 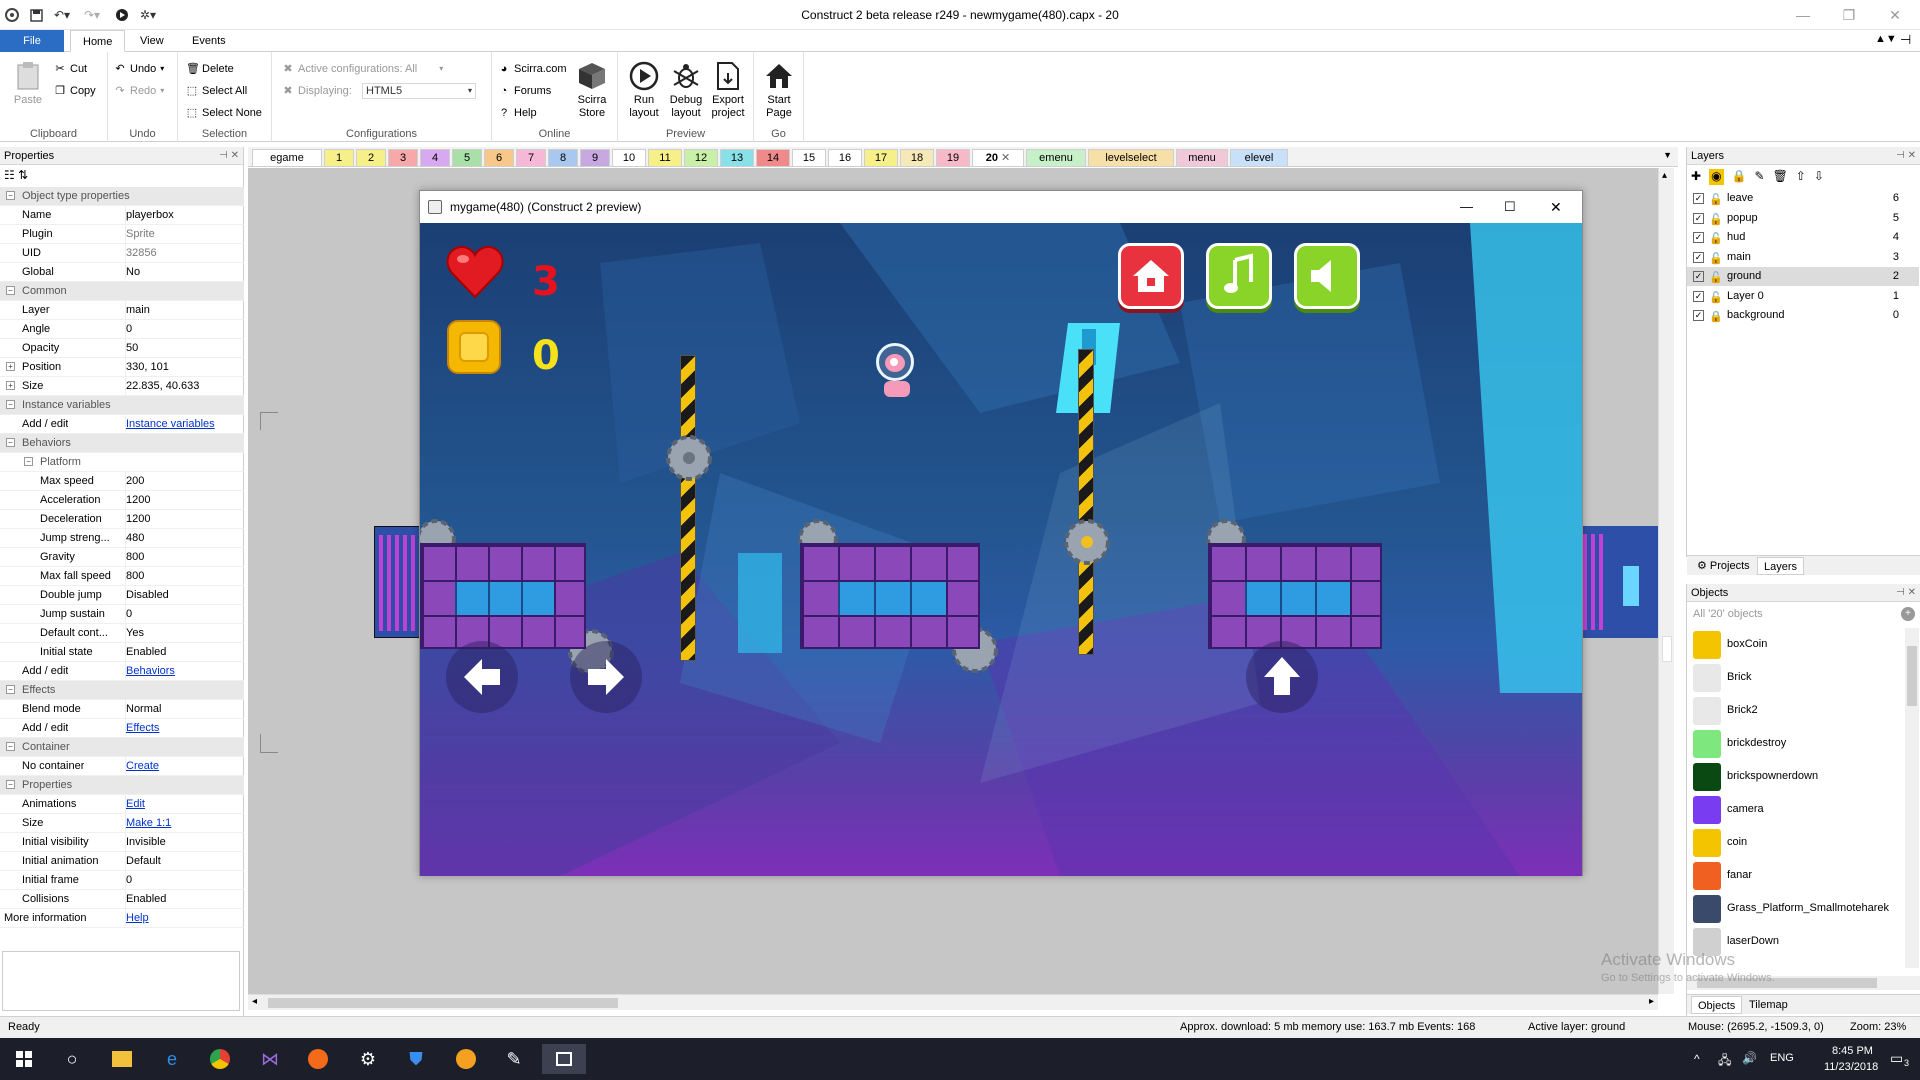 What do you see at coordinates (122, 272) in the screenshot?
I see `property-row: Global No` at bounding box center [122, 272].